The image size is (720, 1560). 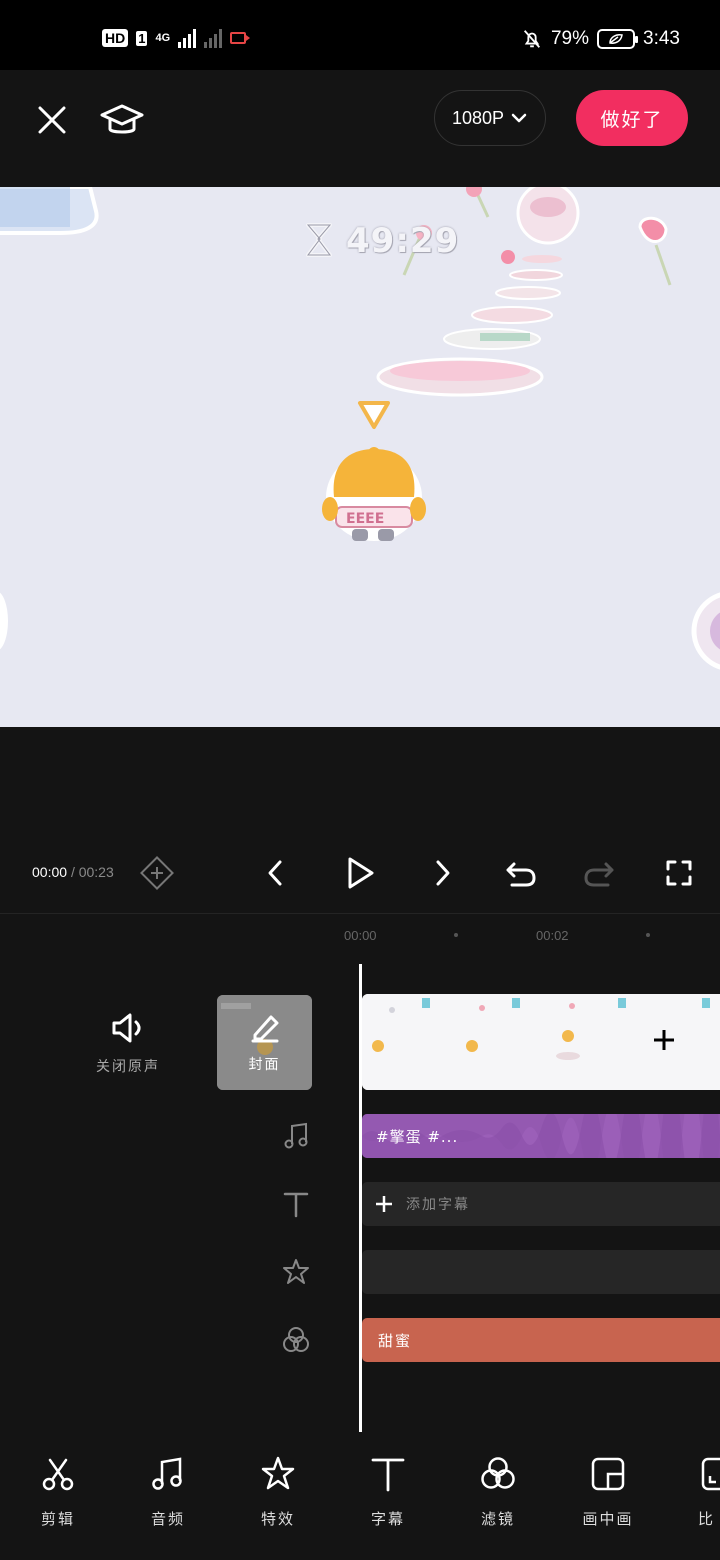 I want to click on previous-frame-icon, so click(x=275, y=873).